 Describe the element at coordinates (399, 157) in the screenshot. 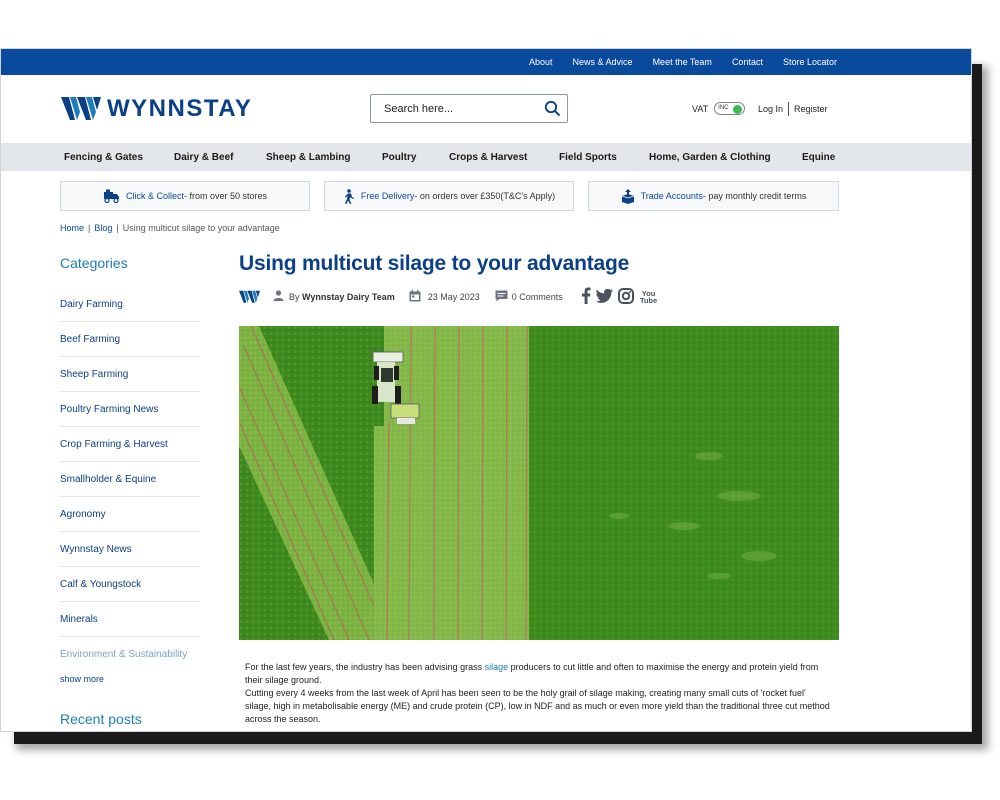

I see `nav-poultry: Poultry` at that location.